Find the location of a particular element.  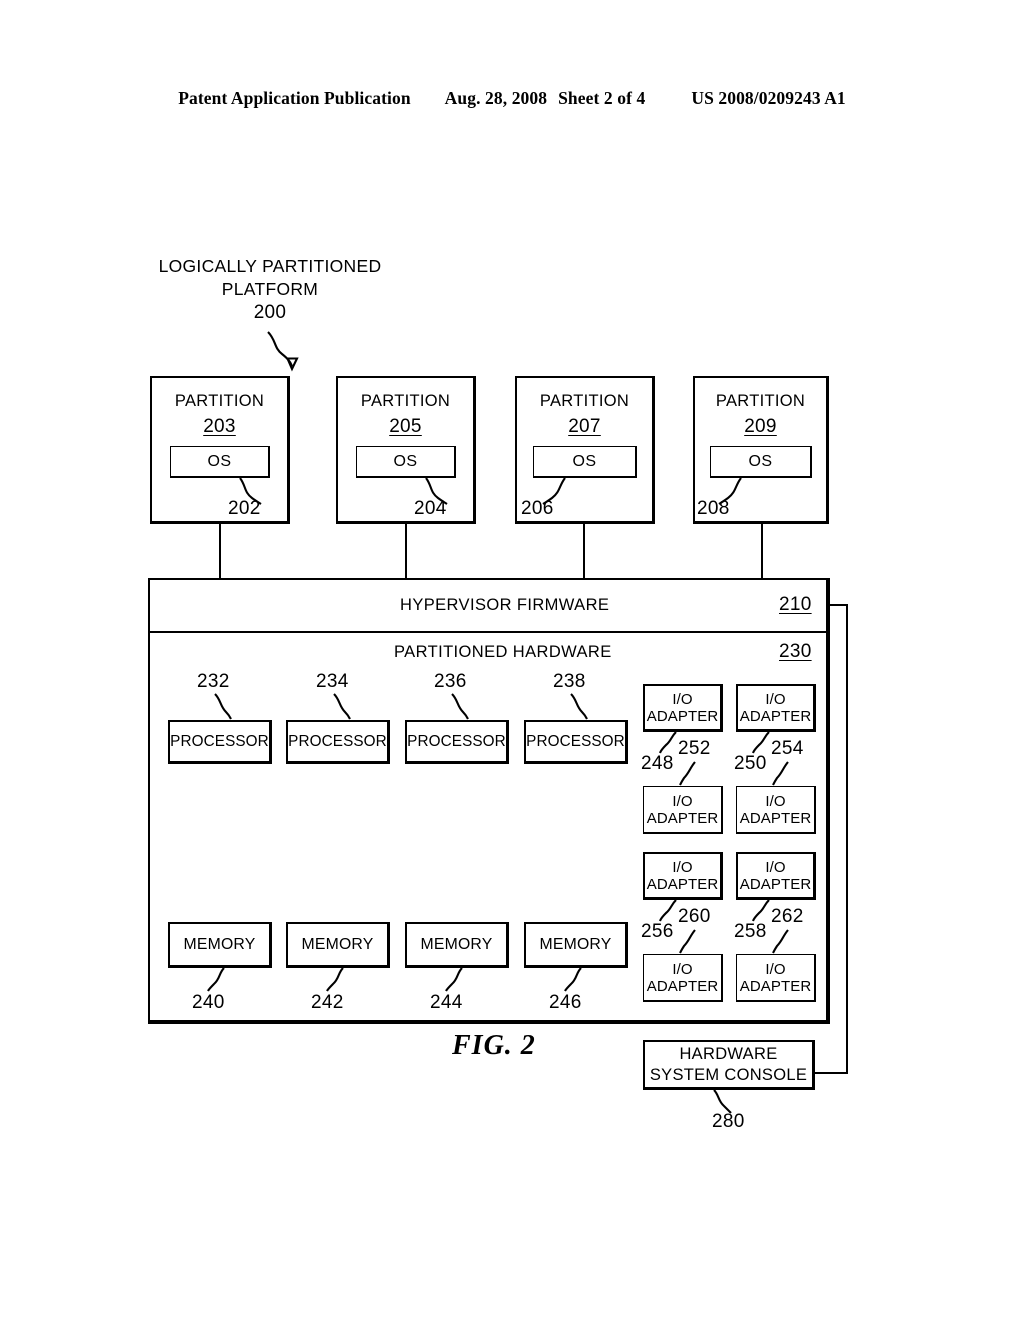

partitioned-hardware-label: PARTITIONED HARDWARE is located at coordinates (503, 652).